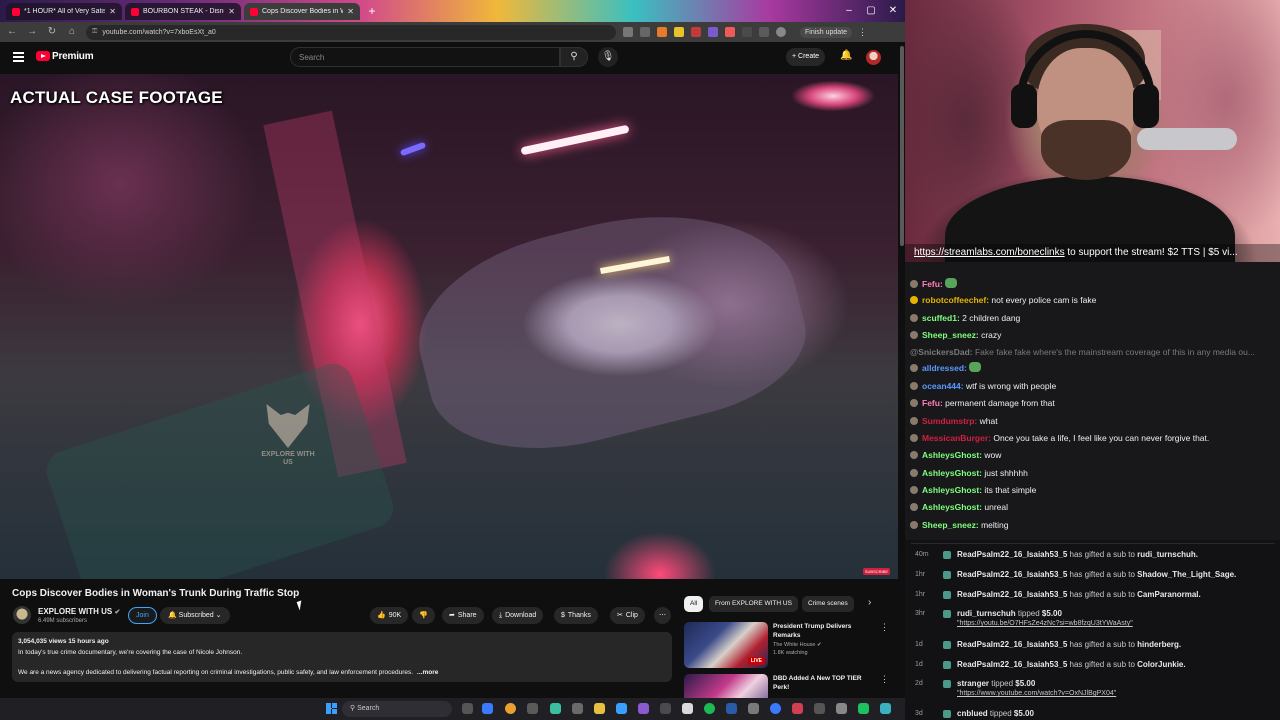 The width and height of the screenshot is (1280, 720). What do you see at coordinates (726, 645) in the screenshot?
I see `video-thumbnail: LIVE` at bounding box center [726, 645].